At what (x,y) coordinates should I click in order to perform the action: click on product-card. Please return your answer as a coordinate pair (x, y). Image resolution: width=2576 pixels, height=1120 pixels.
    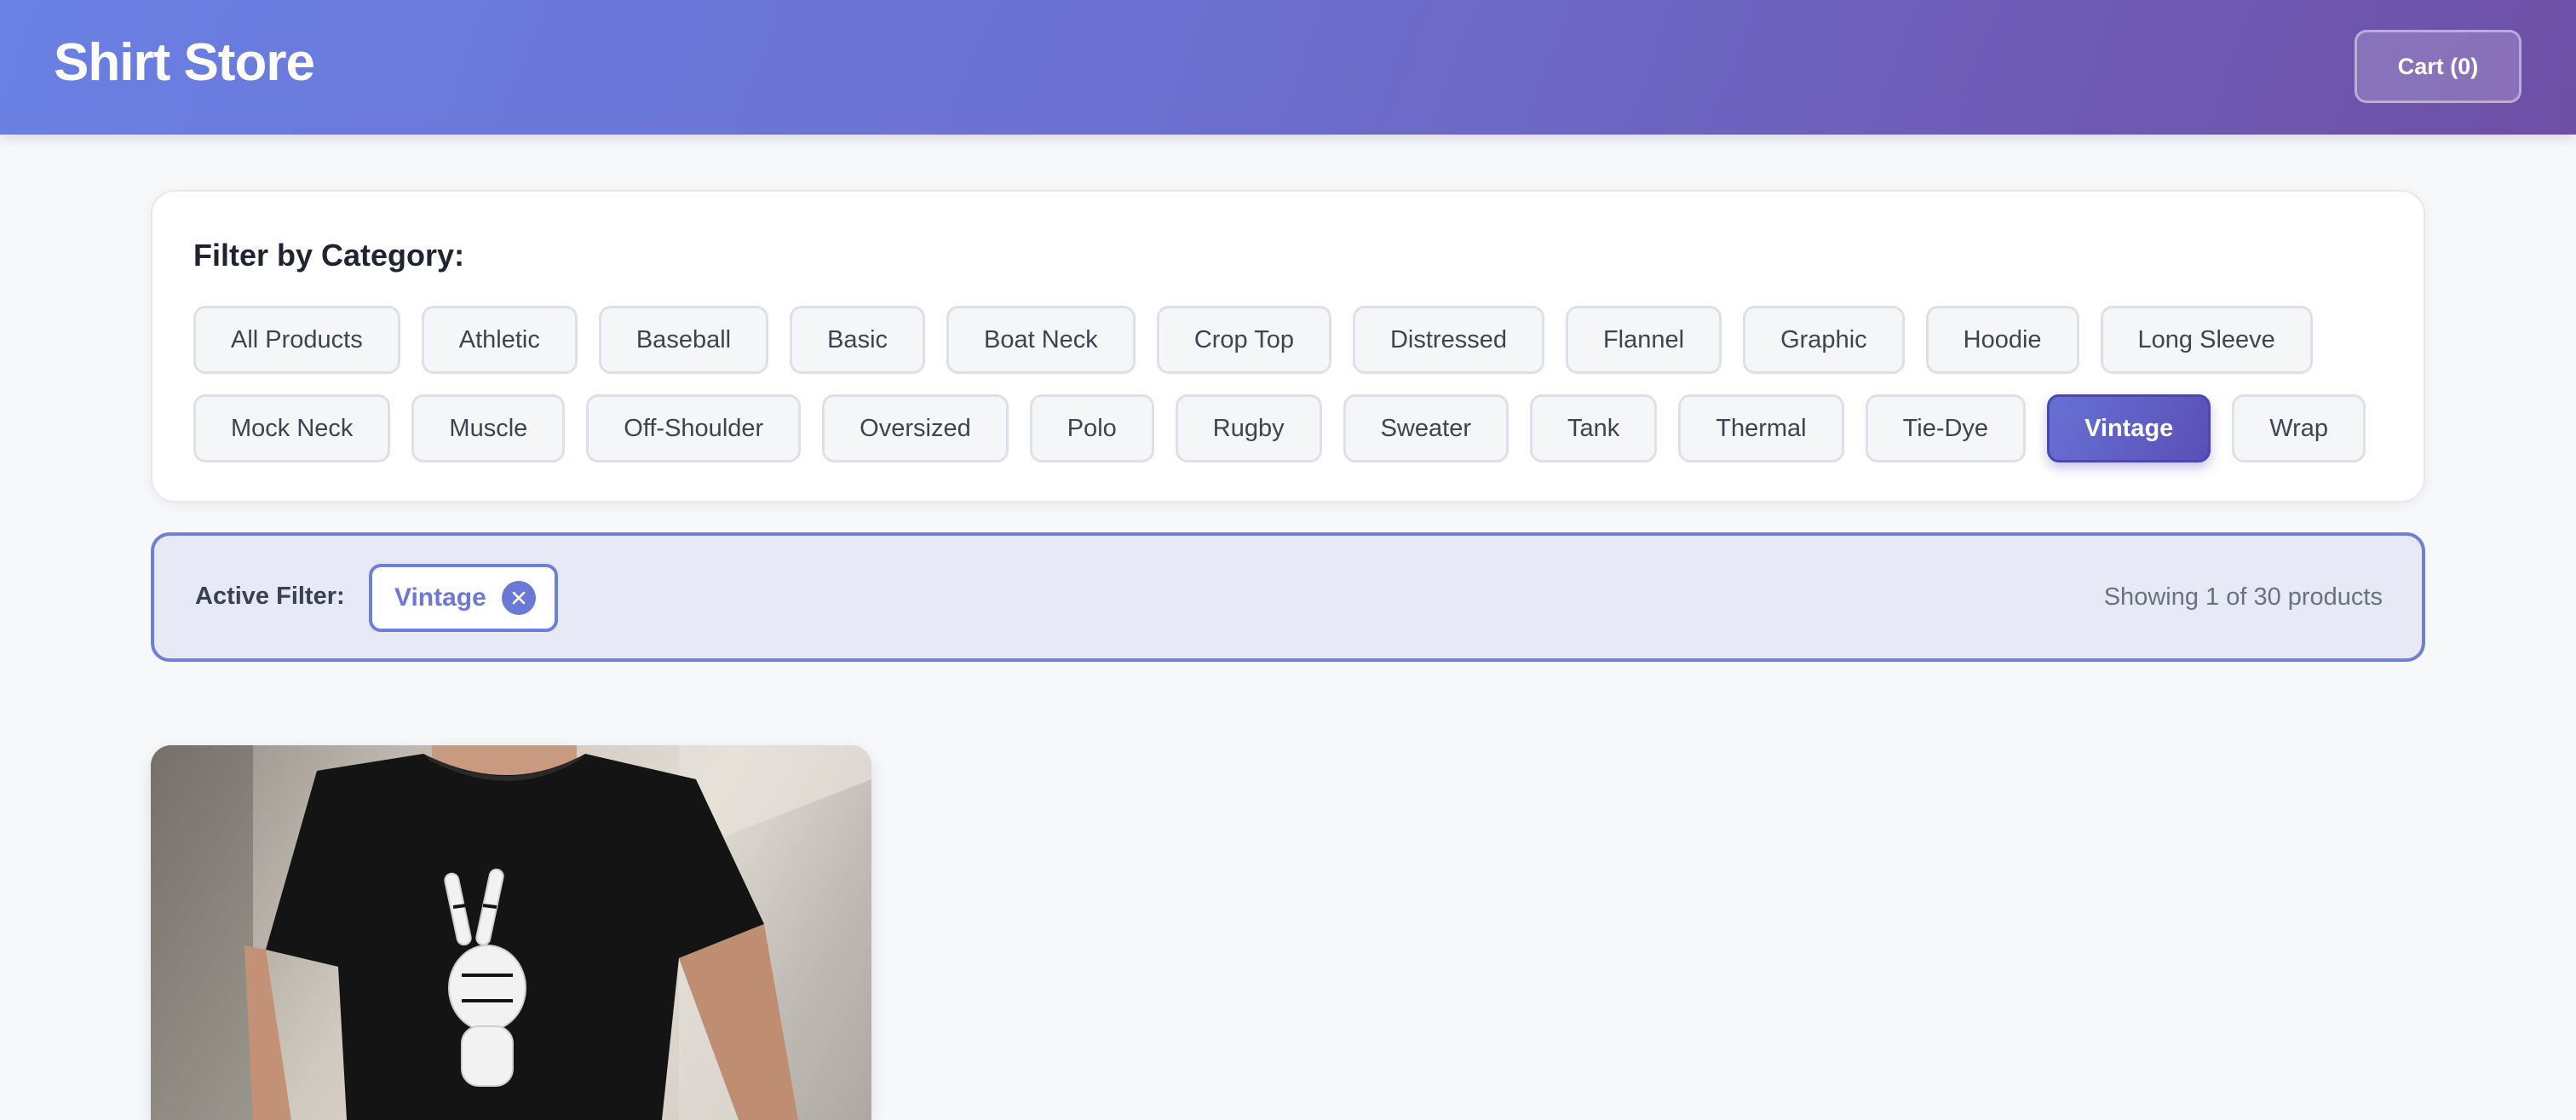
    Looking at the image, I should click on (511, 932).